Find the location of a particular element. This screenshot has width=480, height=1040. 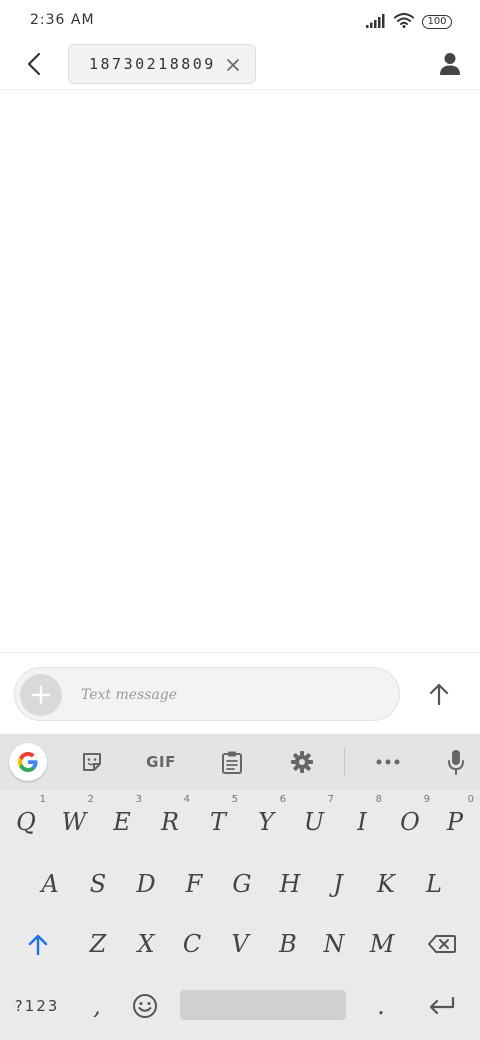

close-icon is located at coordinates (233, 65).